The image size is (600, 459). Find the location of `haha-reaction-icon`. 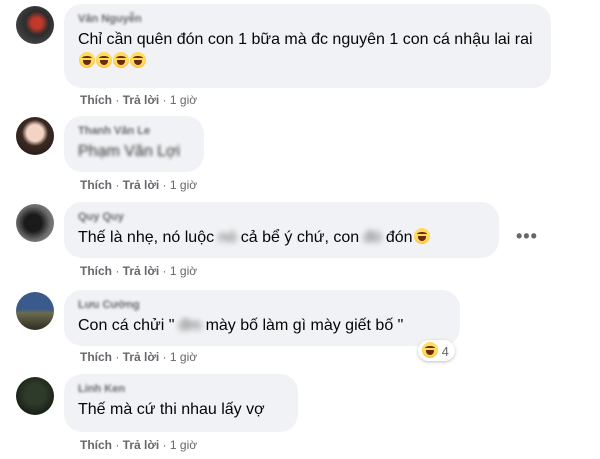

haha-reaction-icon is located at coordinates (430, 350).